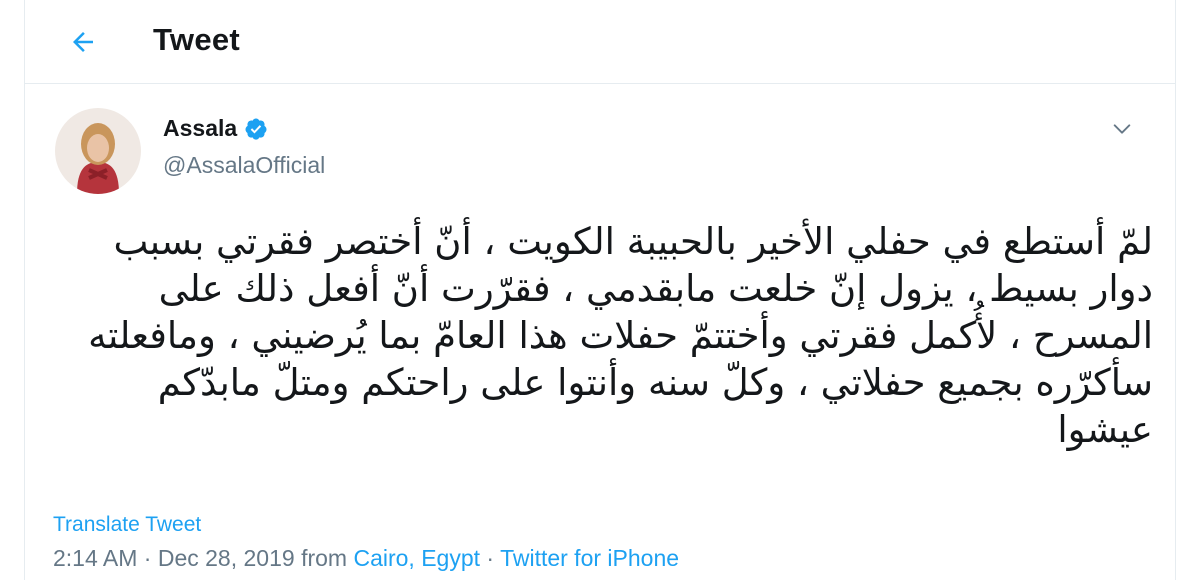  What do you see at coordinates (600, 42) in the screenshot?
I see `page-header: Tweet` at bounding box center [600, 42].